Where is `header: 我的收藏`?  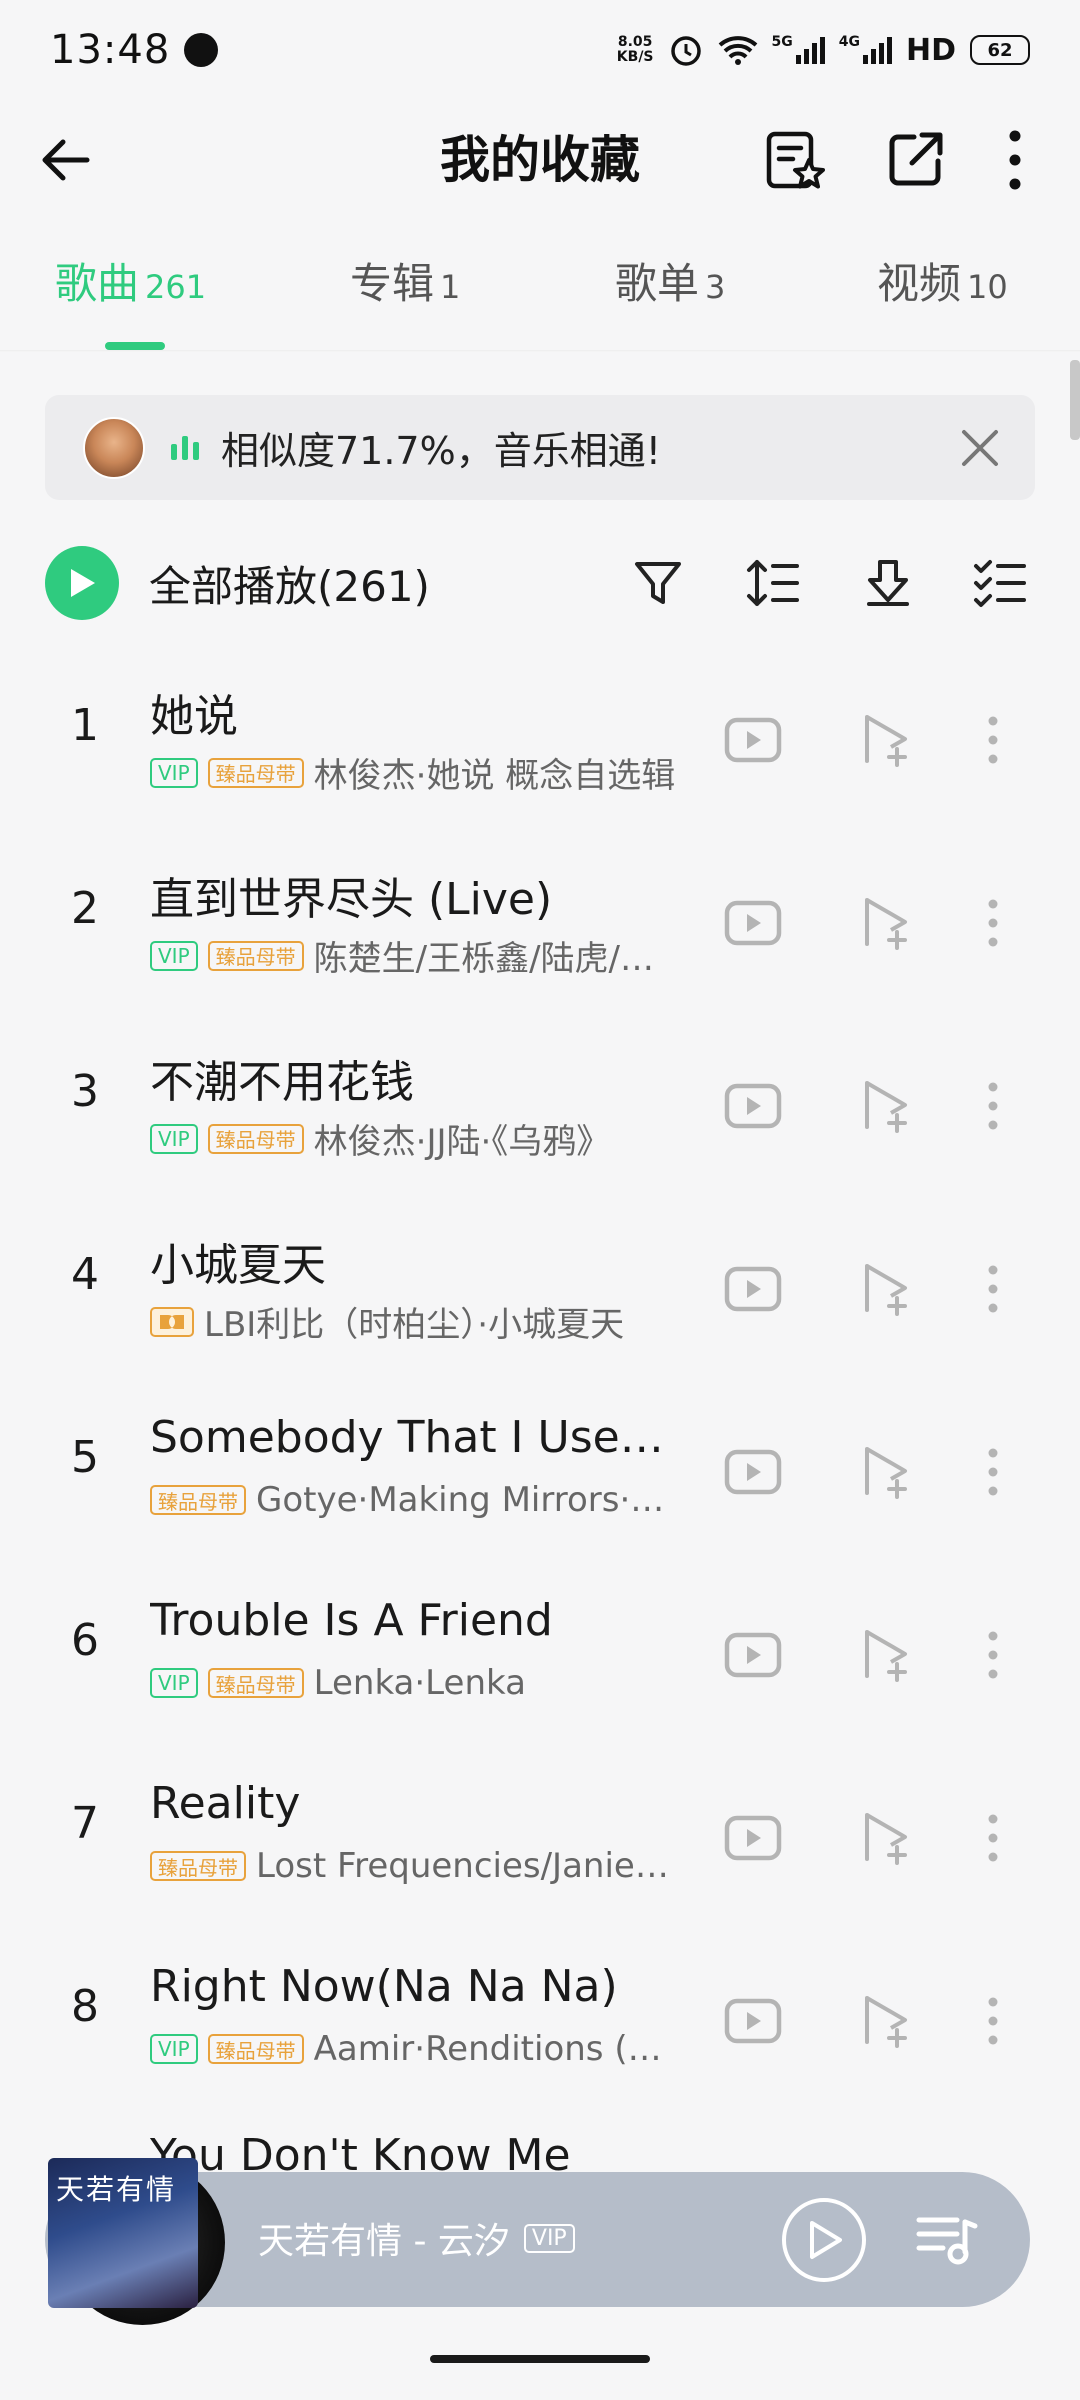
header: 我的收藏 is located at coordinates (540, 160).